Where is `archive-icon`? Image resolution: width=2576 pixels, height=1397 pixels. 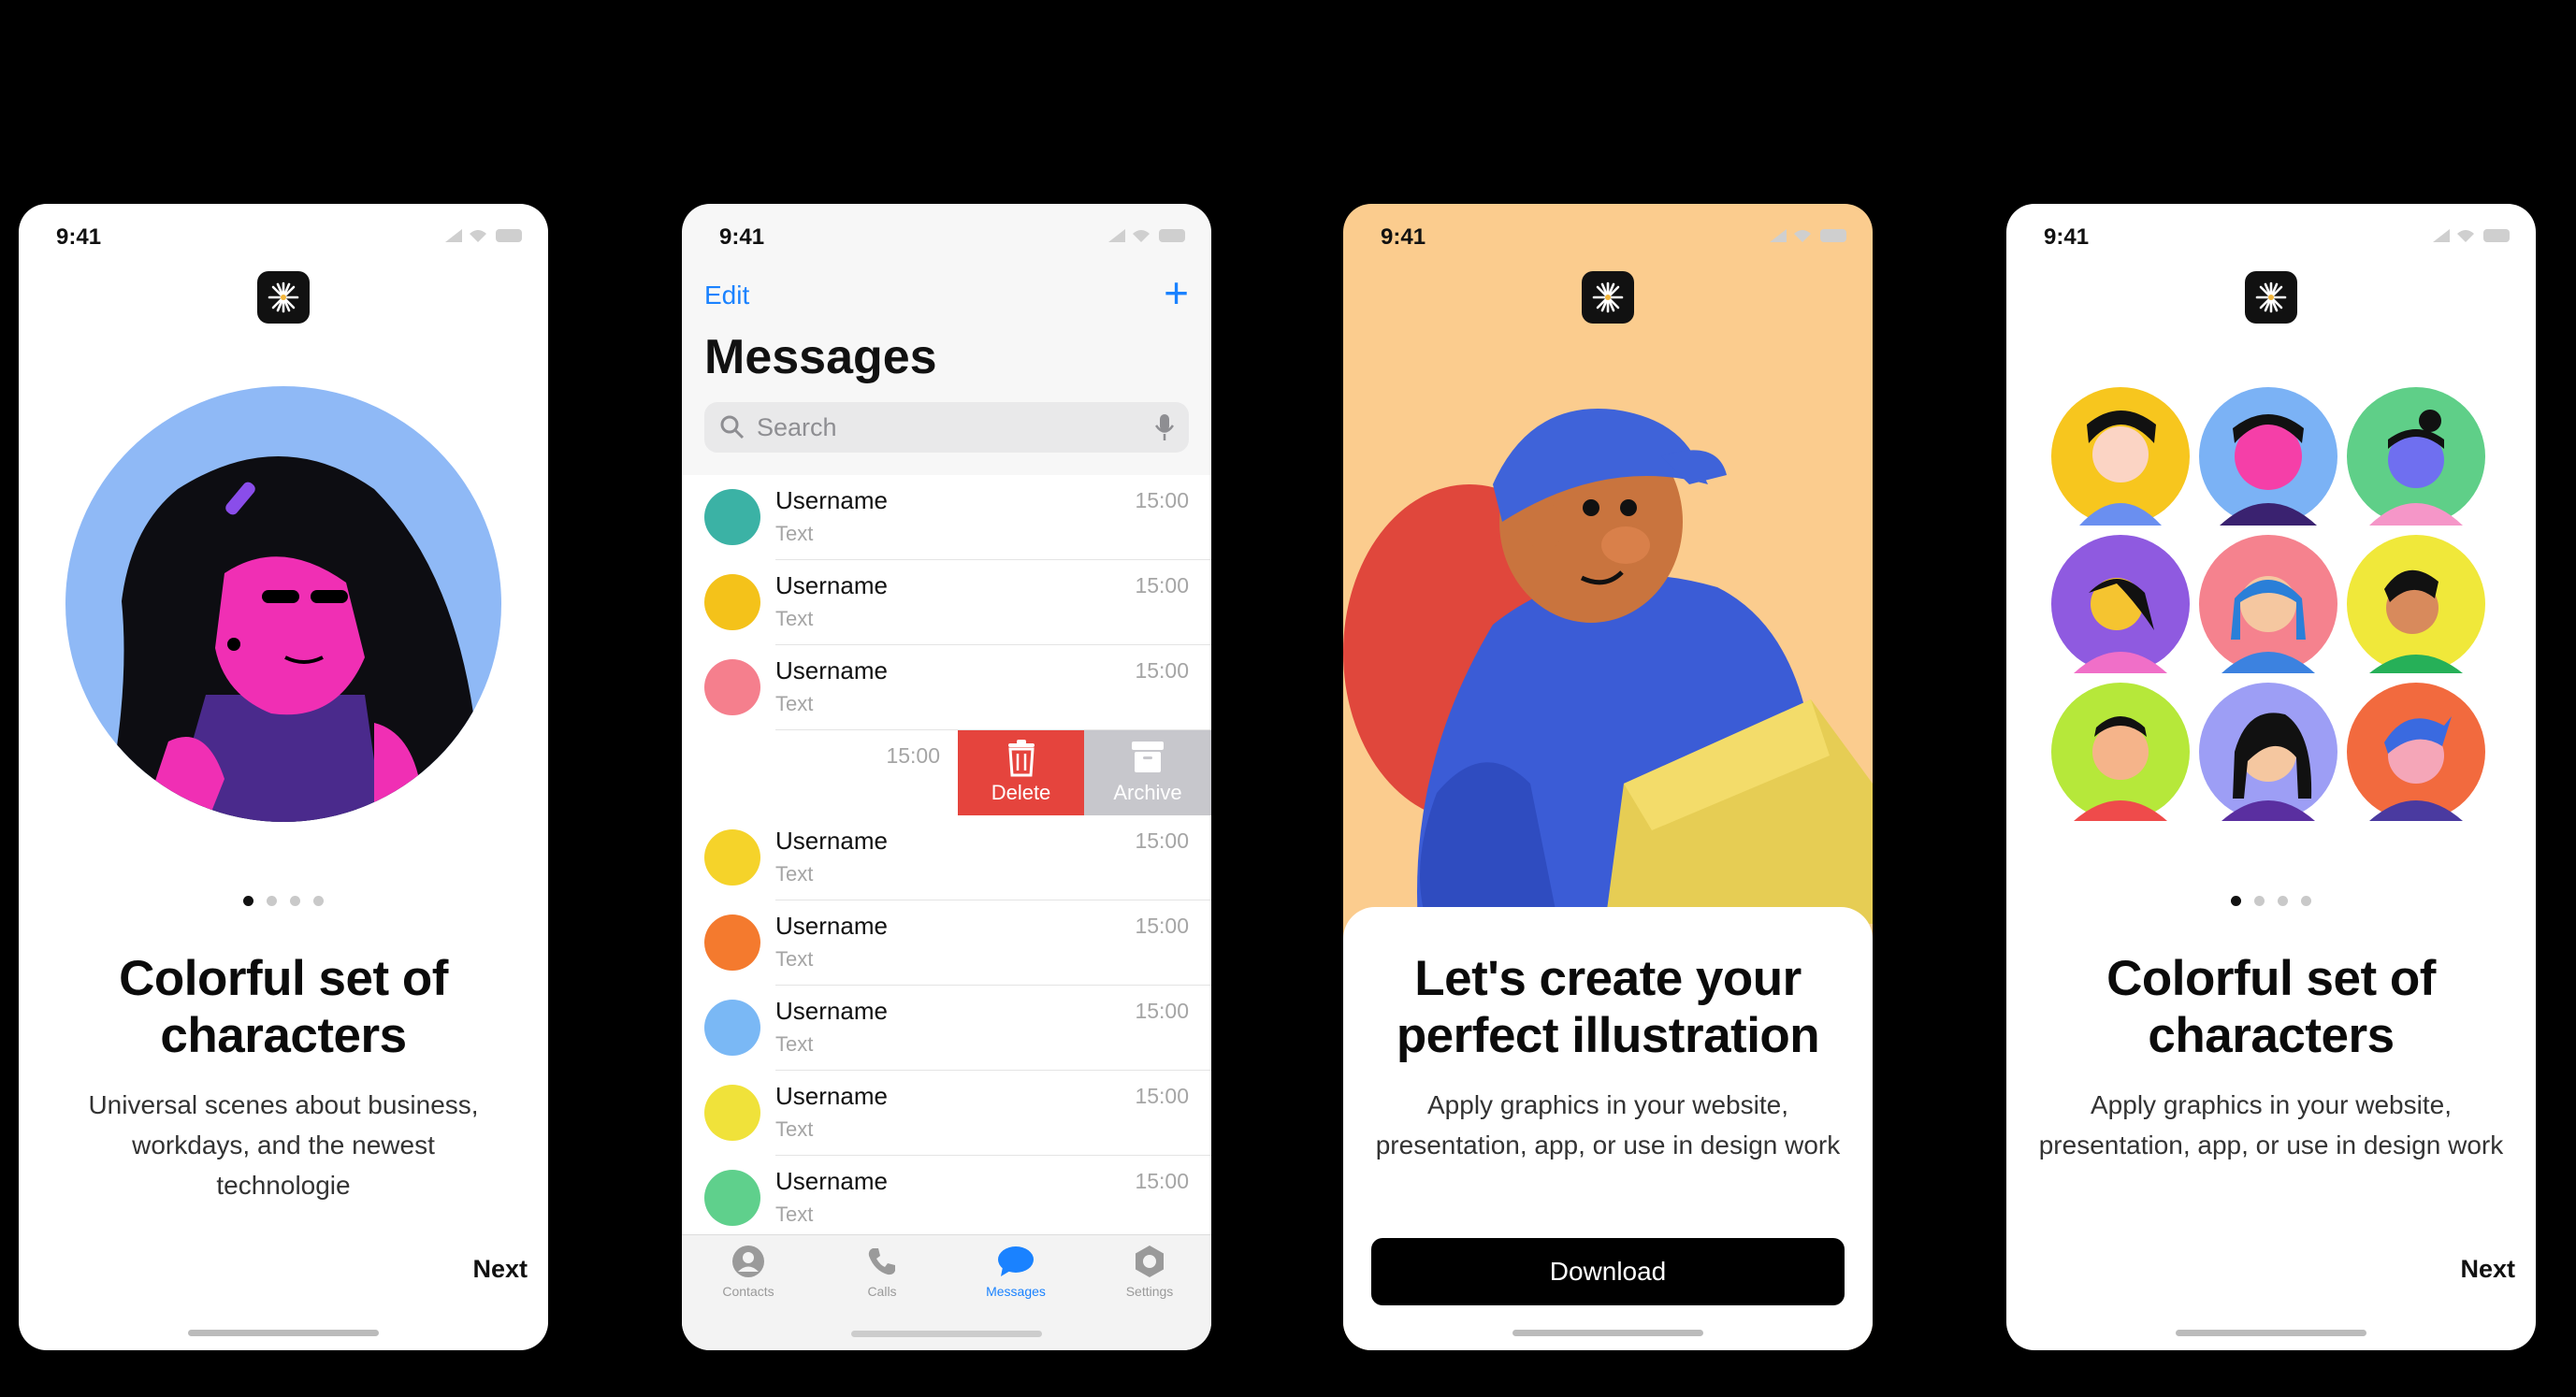 archive-icon is located at coordinates (1148, 757).